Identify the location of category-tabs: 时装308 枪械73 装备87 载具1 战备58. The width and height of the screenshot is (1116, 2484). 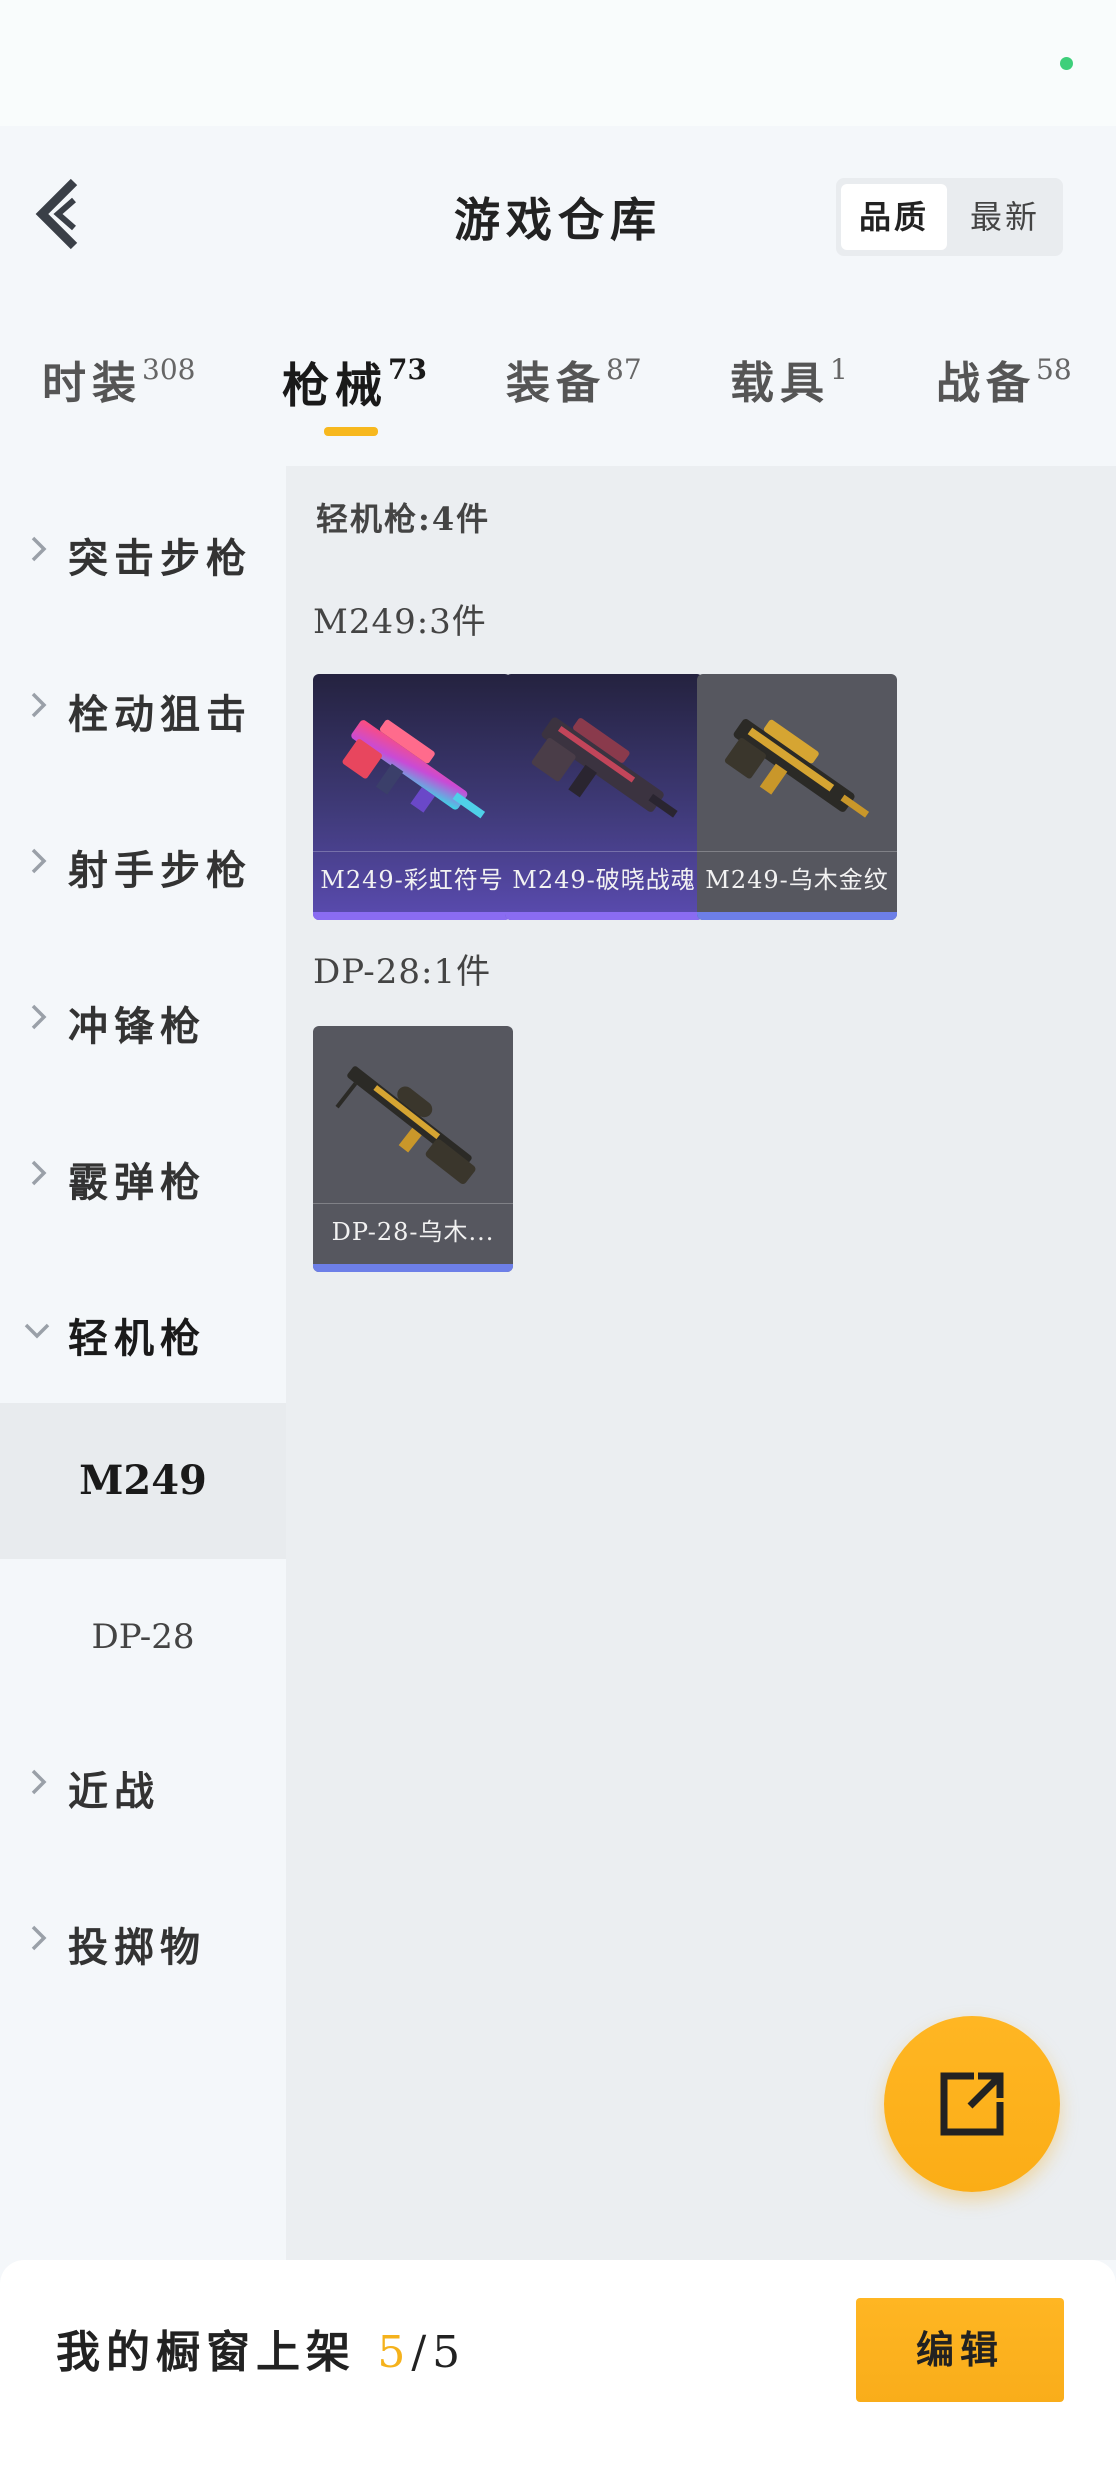
(558, 378).